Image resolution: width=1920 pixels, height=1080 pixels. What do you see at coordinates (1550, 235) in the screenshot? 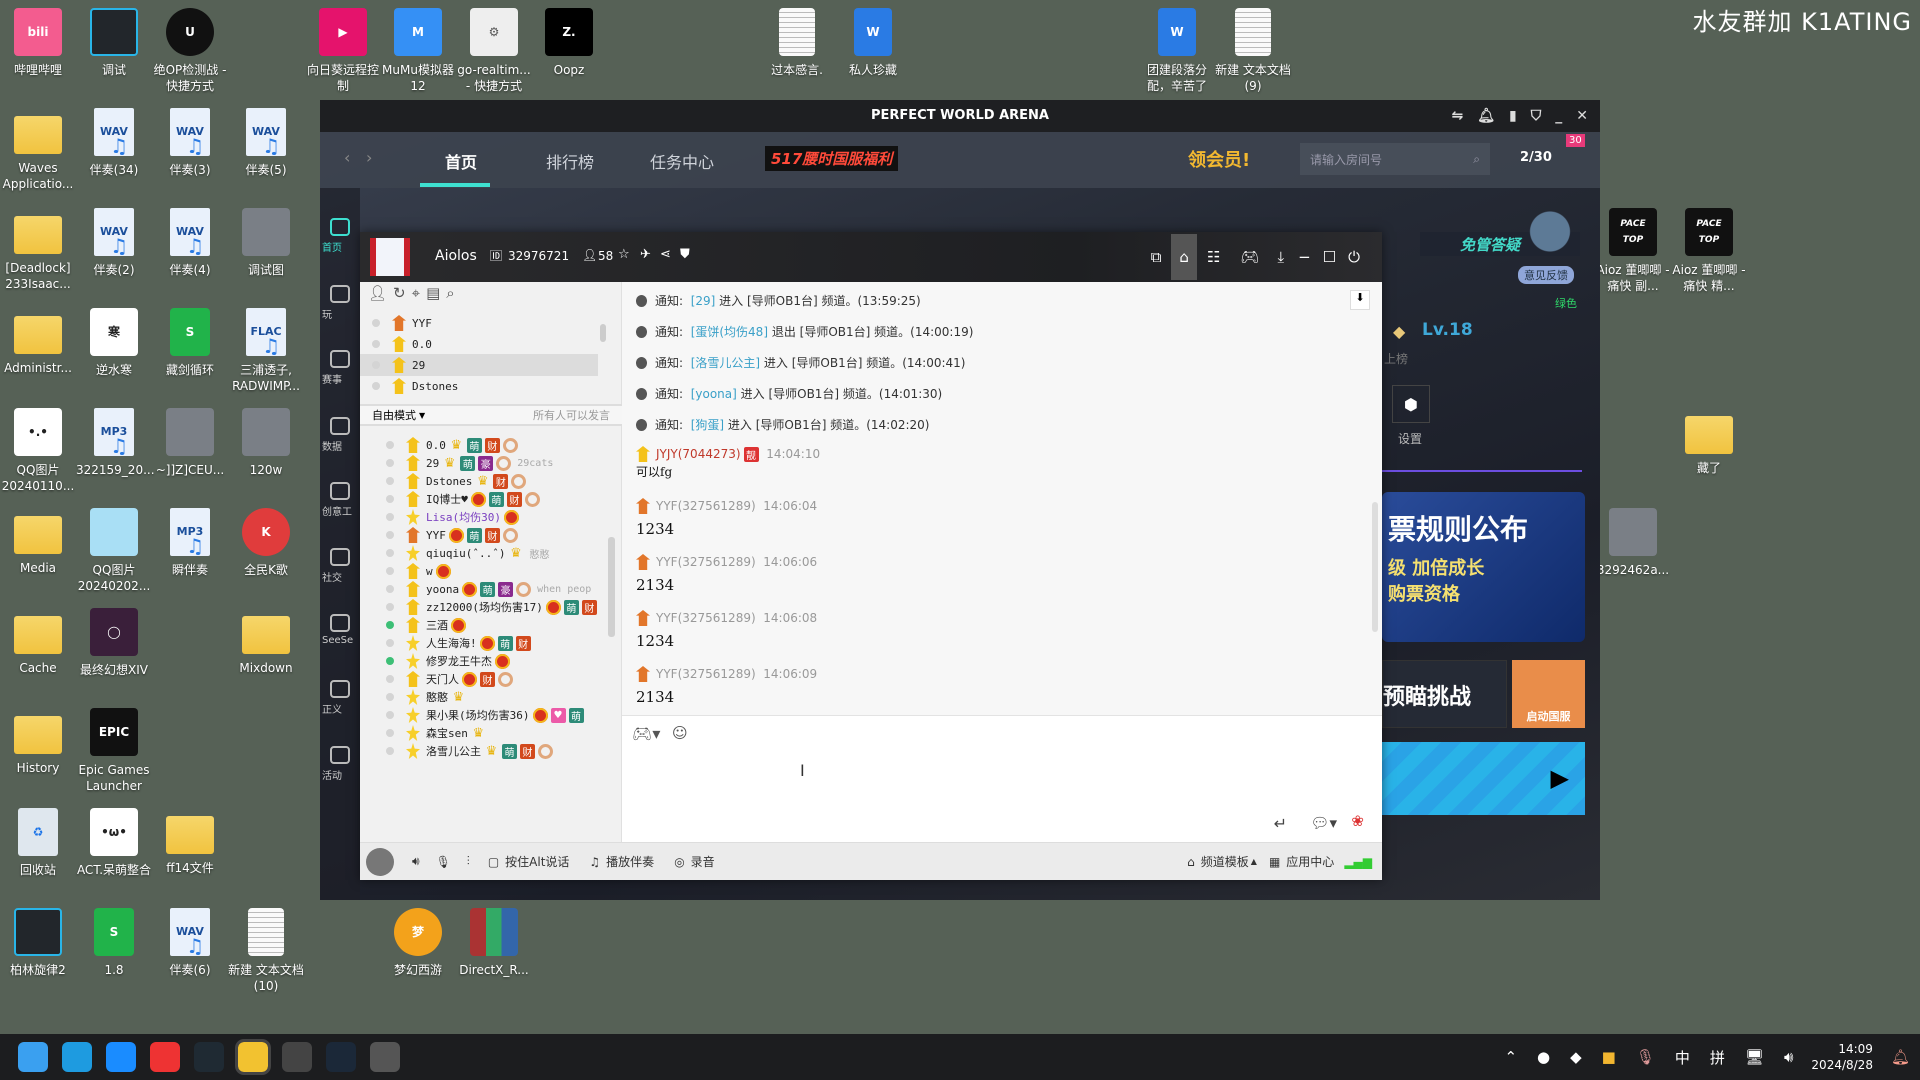
I see `mascot-icon` at bounding box center [1550, 235].